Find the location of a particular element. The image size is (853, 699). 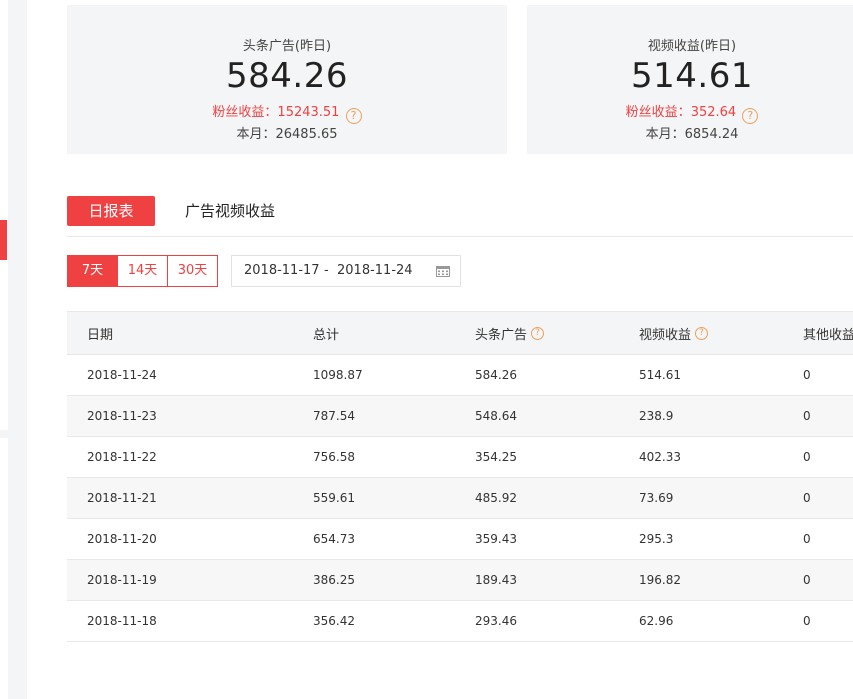

table-row: 2018-11-22 756.58 354.25 402.33 0 is located at coordinates (460, 457).